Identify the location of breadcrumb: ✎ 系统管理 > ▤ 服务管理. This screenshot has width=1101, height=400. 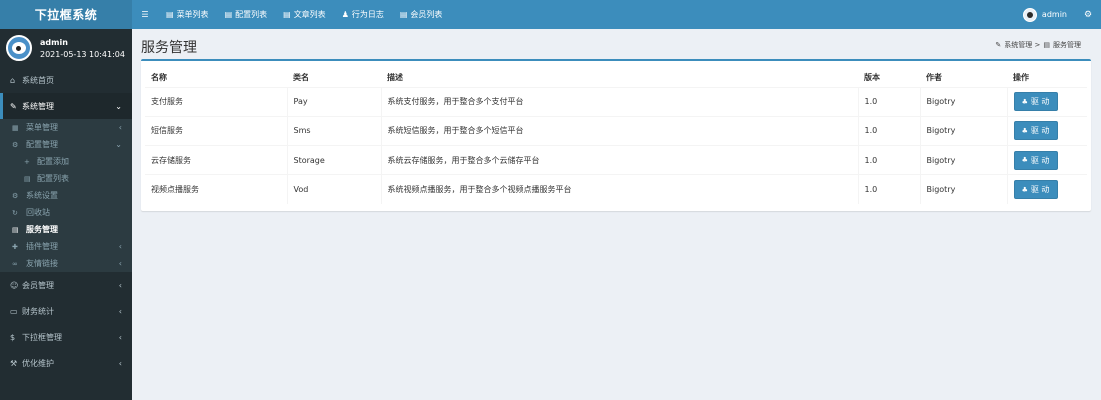
(1039, 45).